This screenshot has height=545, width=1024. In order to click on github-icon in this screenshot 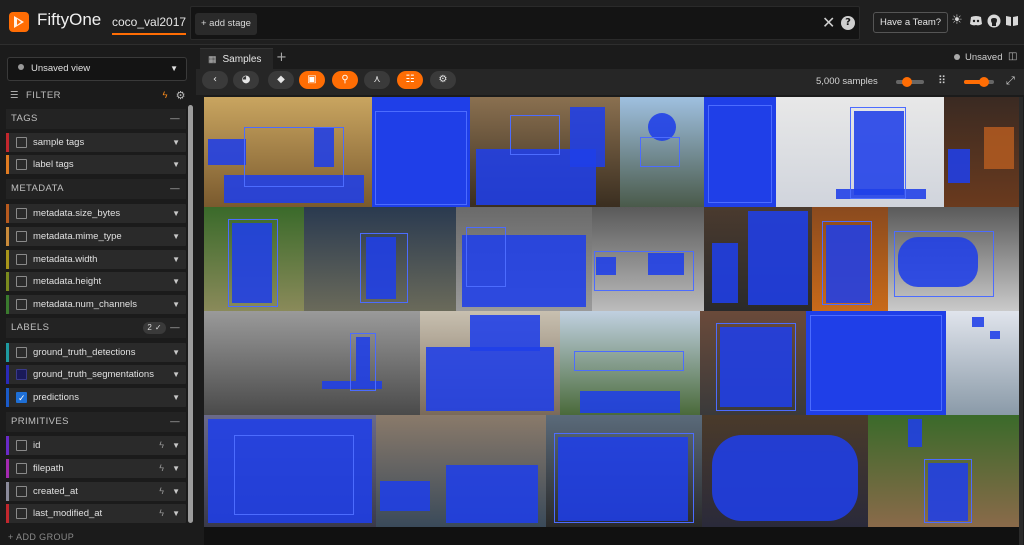, I will do `click(994, 21)`.